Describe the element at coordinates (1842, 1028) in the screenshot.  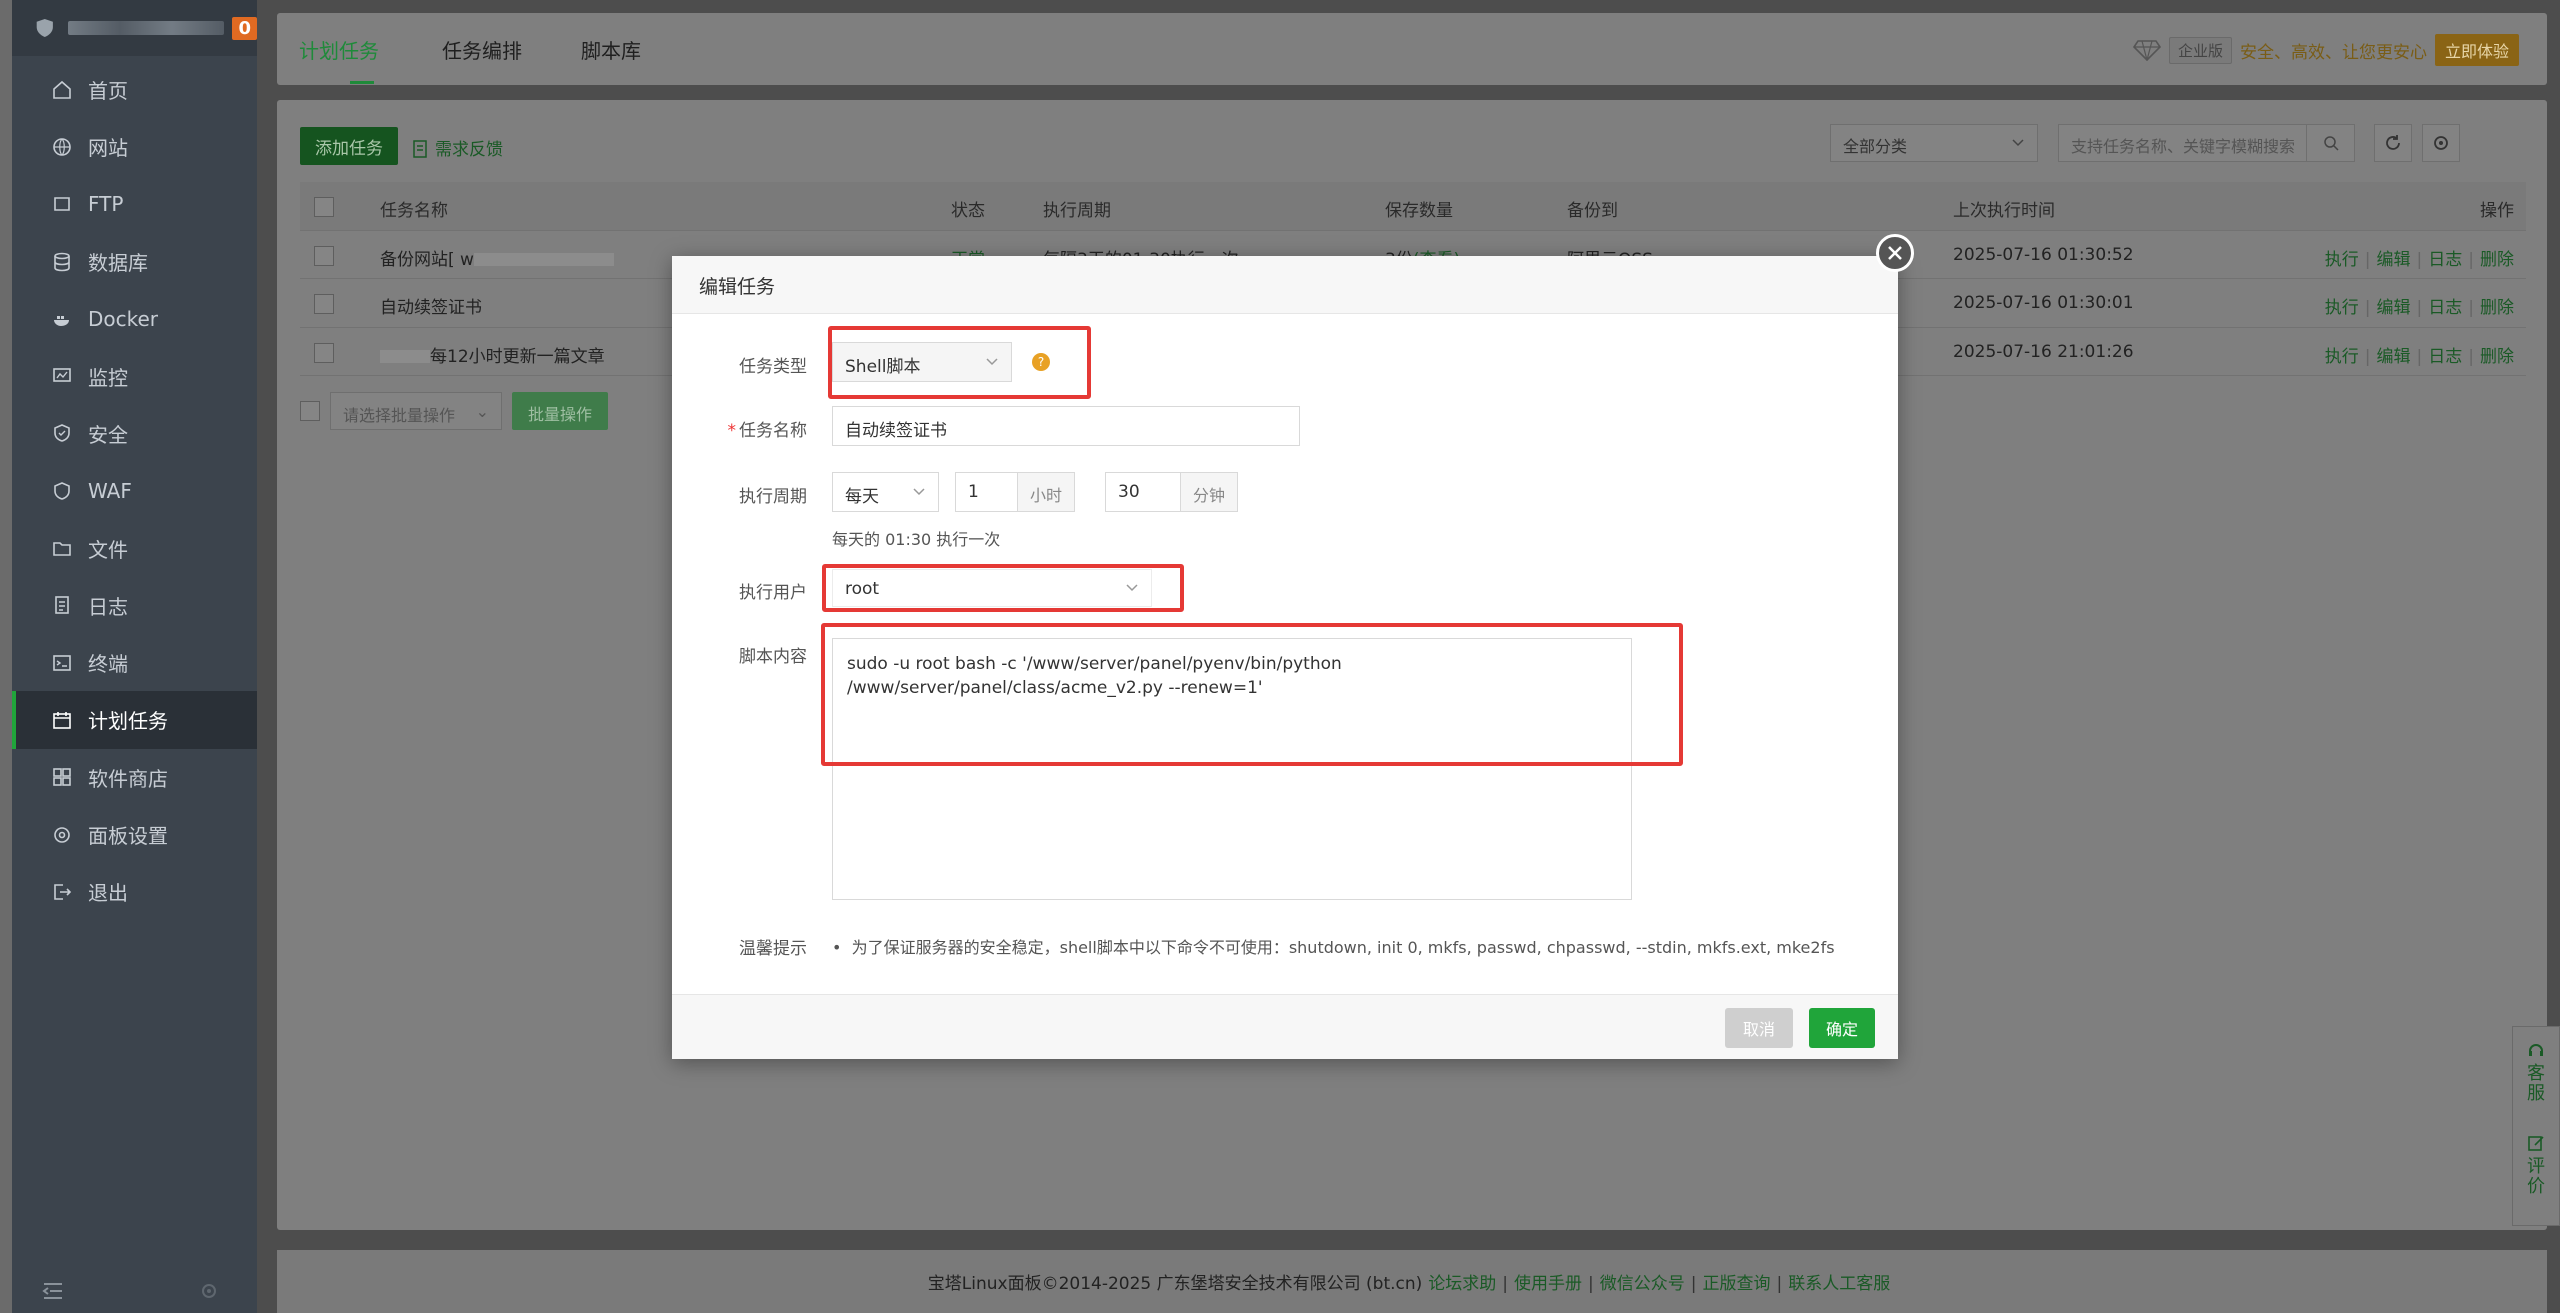
I see `confirm-button: 确定` at that location.